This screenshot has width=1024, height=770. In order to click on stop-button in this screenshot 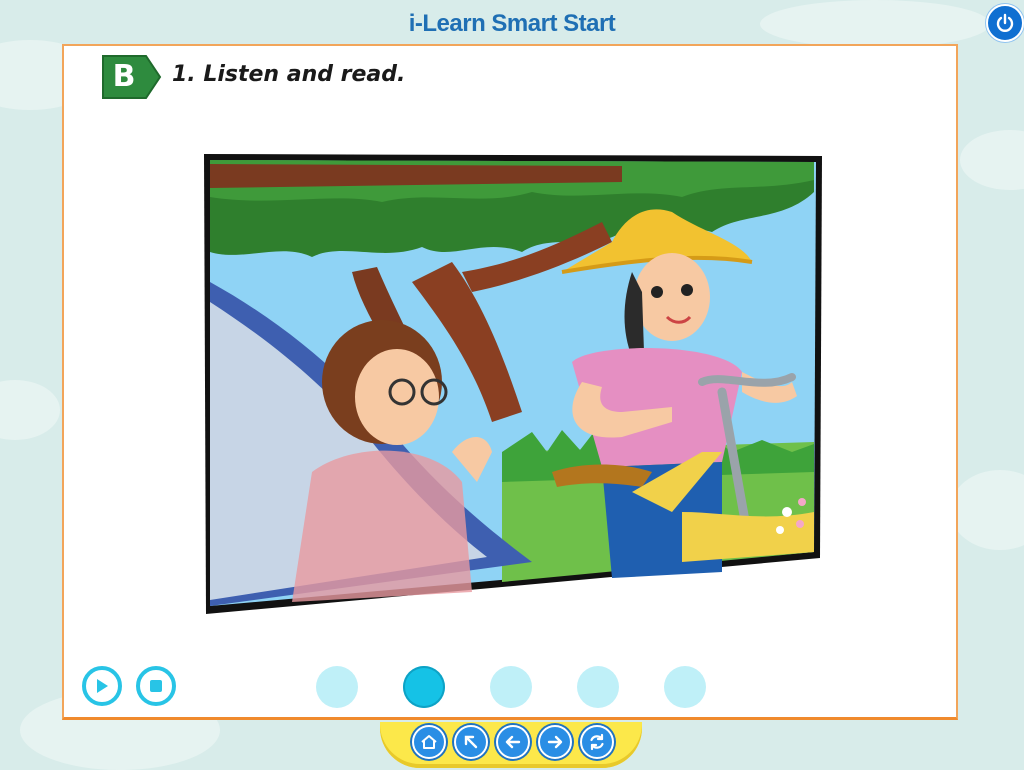, I will do `click(156, 686)`.